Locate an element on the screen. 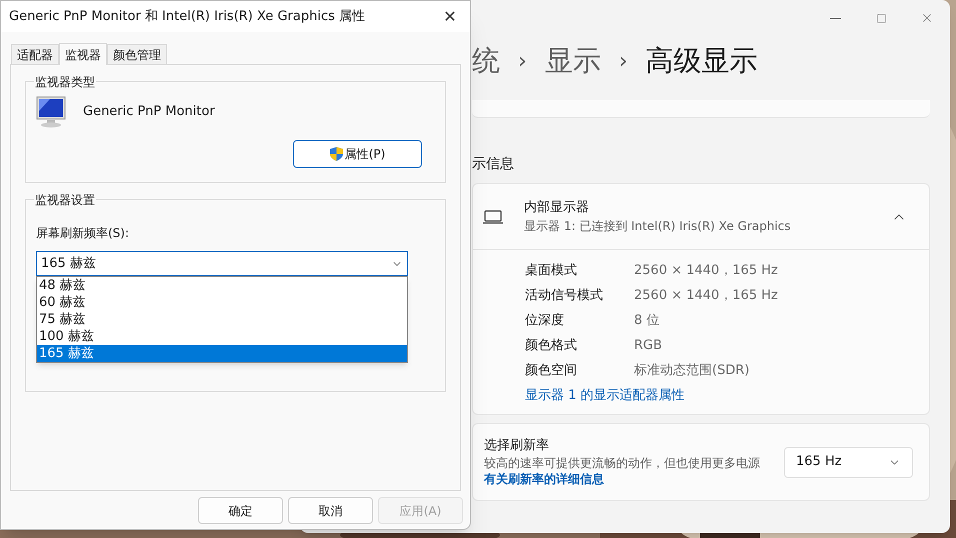 This screenshot has height=538, width=956. breadcrumb-item: 统 is located at coordinates (486, 61).